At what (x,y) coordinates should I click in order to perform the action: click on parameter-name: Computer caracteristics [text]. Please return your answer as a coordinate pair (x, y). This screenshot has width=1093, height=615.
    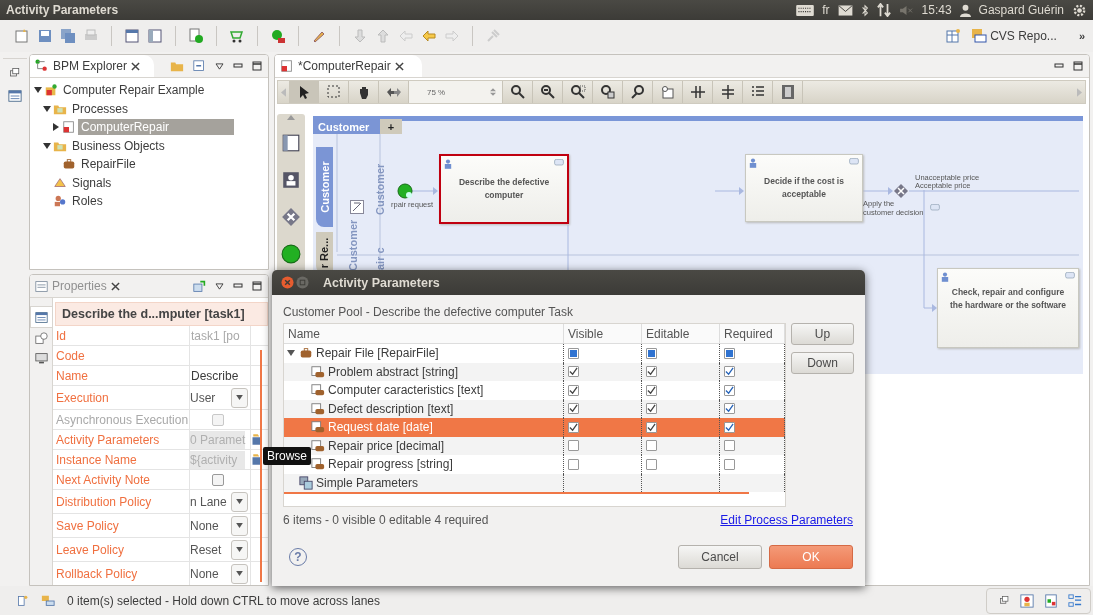
    Looking at the image, I should click on (406, 390).